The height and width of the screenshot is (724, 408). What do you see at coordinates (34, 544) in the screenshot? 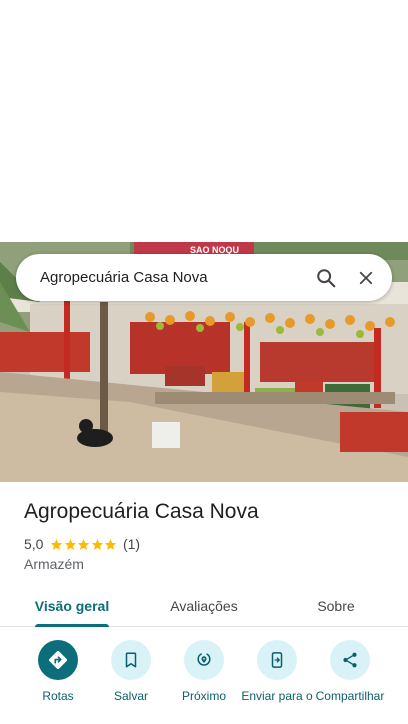
I see `rating-value: 5,0` at bounding box center [34, 544].